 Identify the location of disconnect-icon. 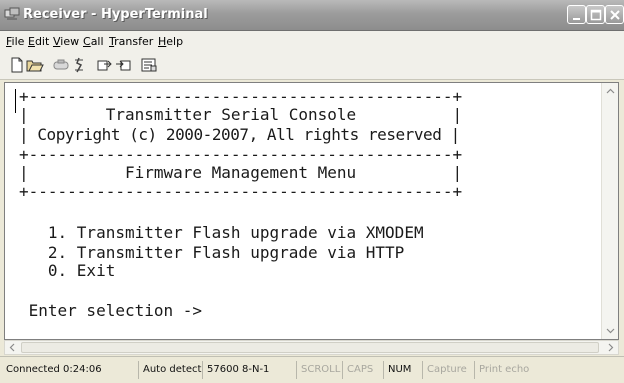
(79, 65).